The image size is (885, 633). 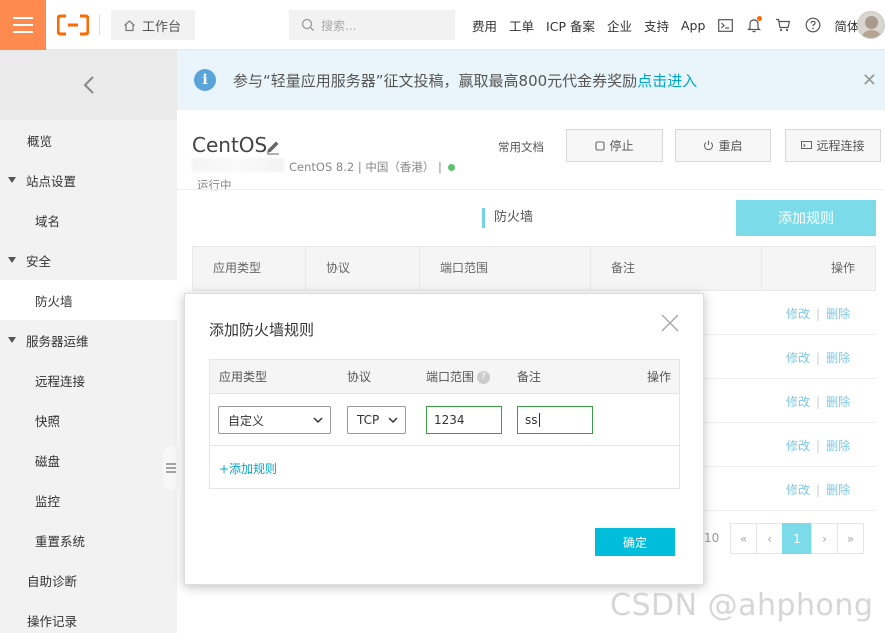 I want to click on nav-icp: ICP 备案, so click(x=570, y=25).